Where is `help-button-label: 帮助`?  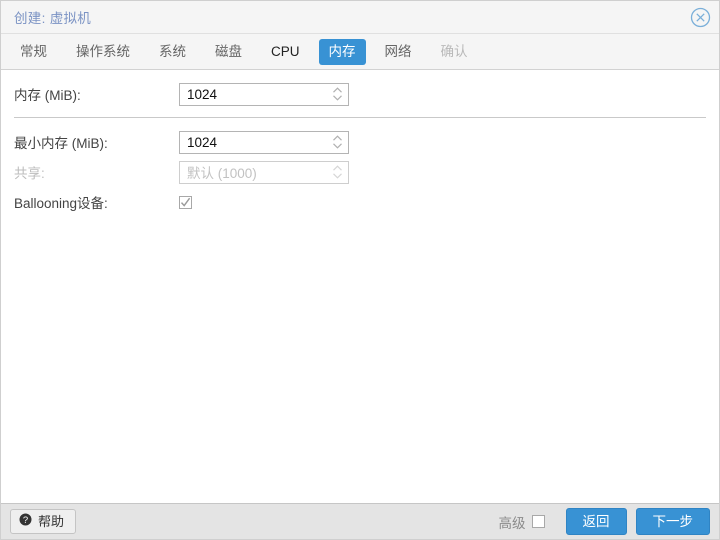 help-button-label: 帮助 is located at coordinates (51, 521).